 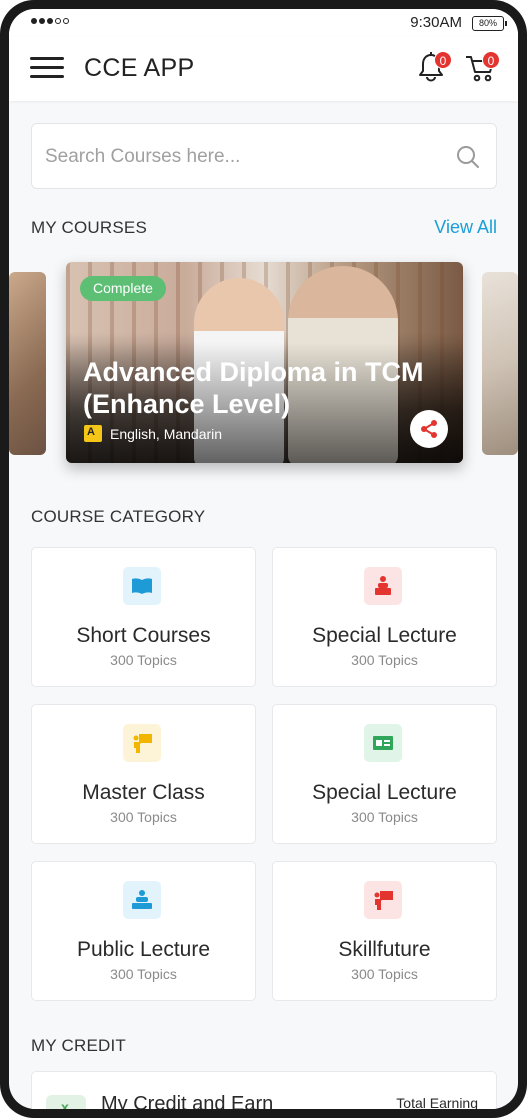 What do you see at coordinates (166, 433) in the screenshot?
I see `course-languages-text: English, Mandarin` at bounding box center [166, 433].